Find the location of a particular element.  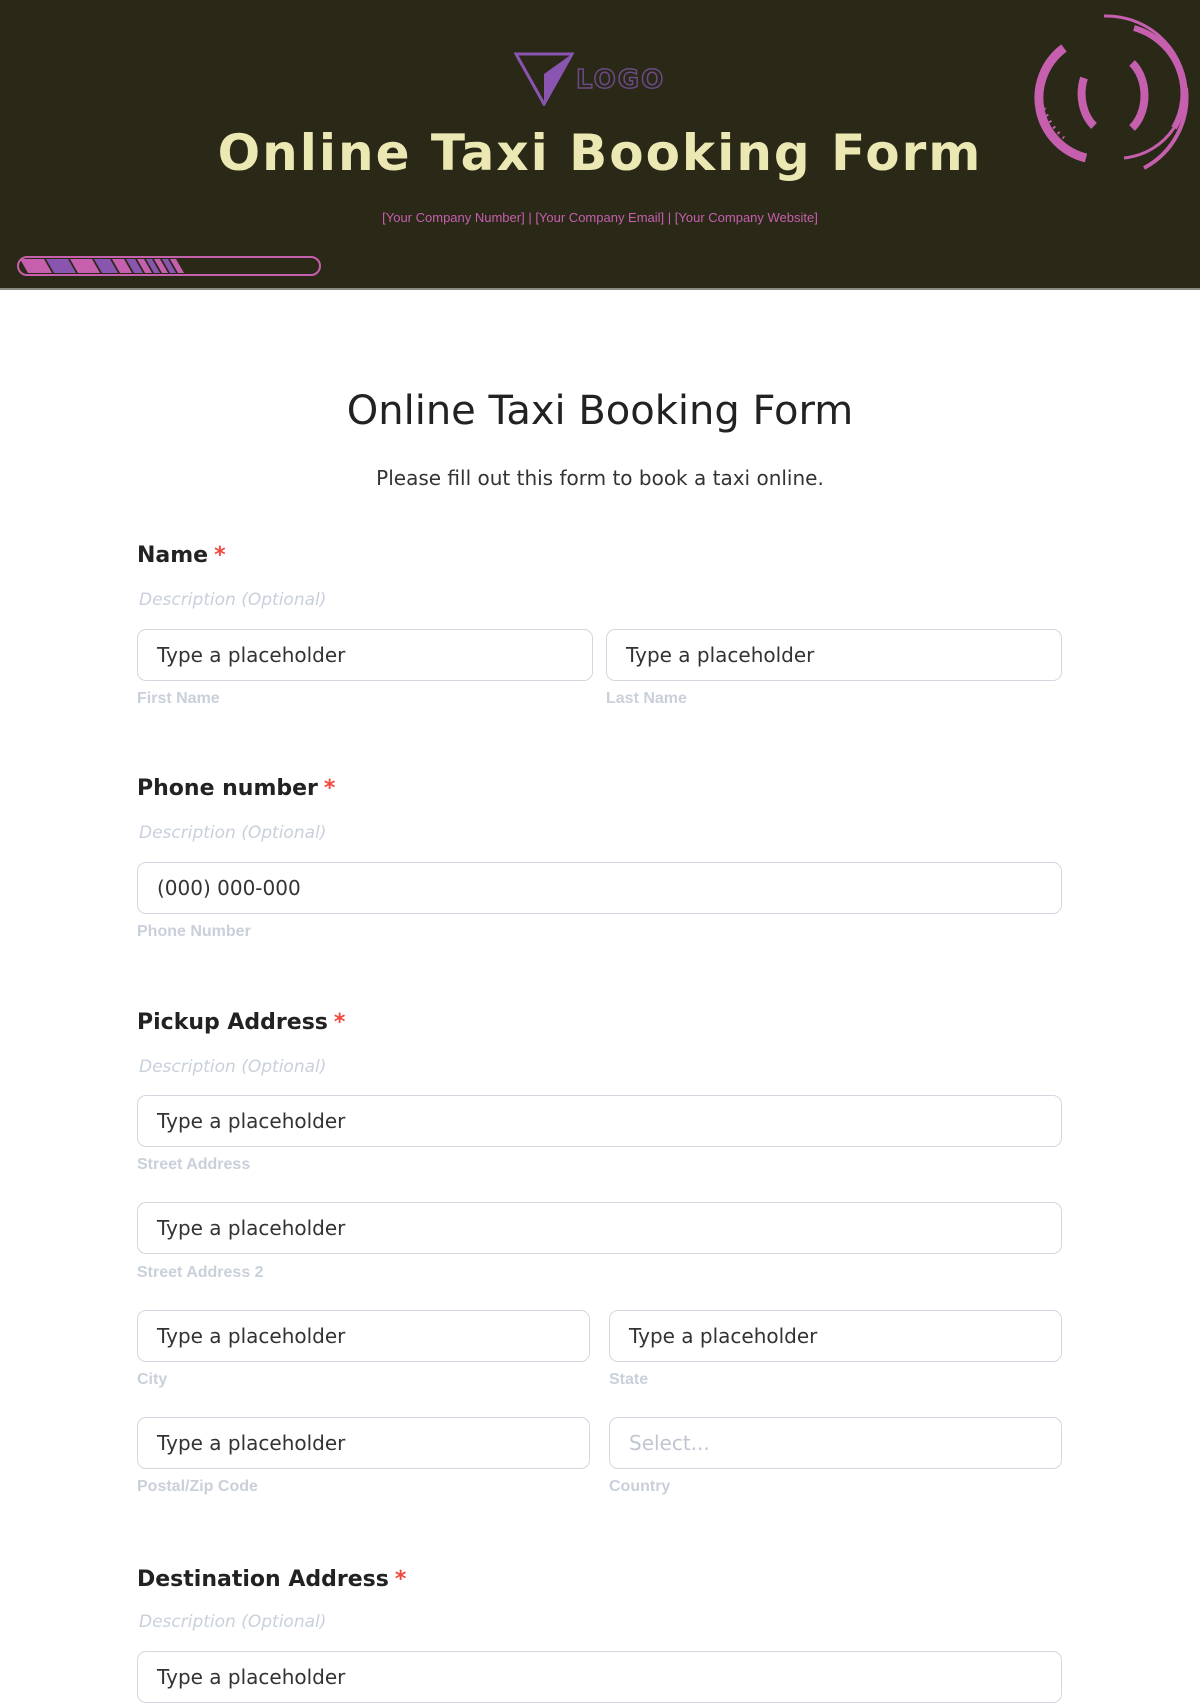

pickup-state-input: Type a placeholder is located at coordinates (835, 1336).